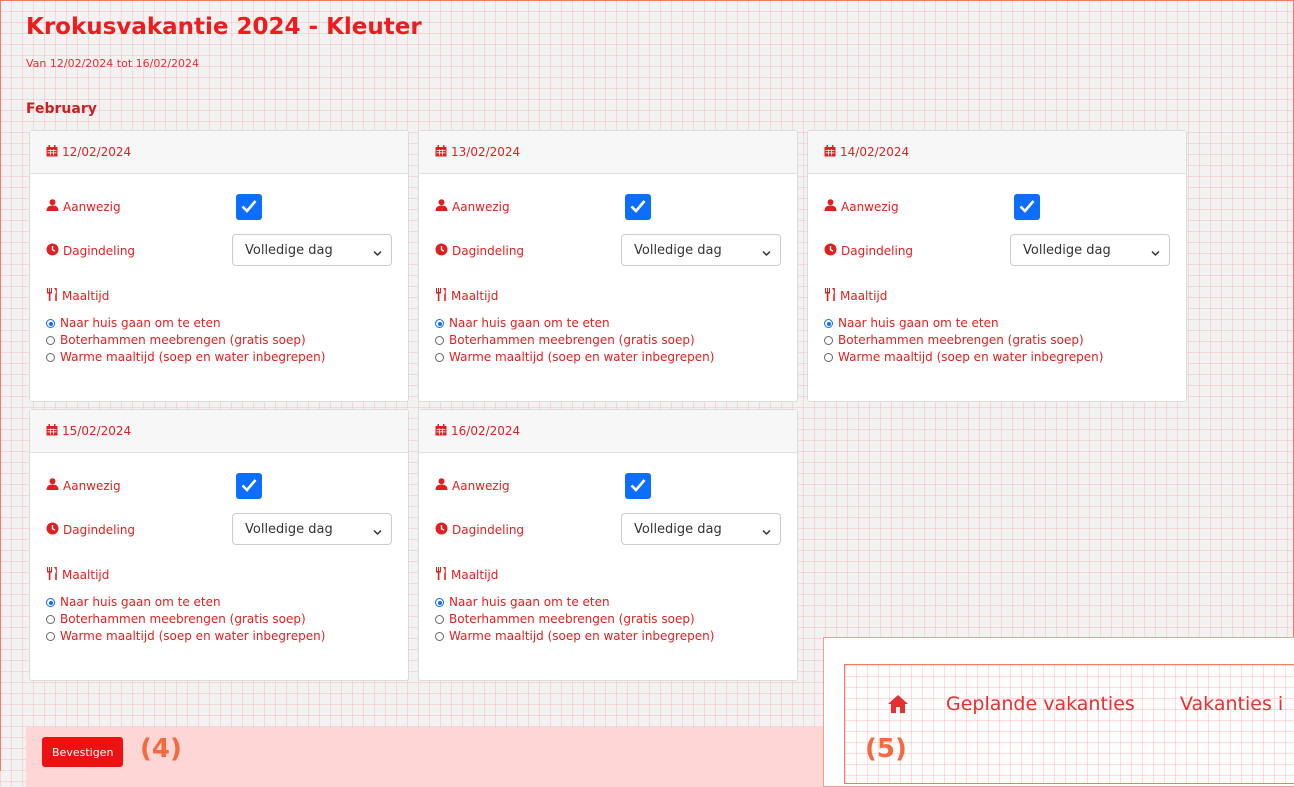 The height and width of the screenshot is (787, 1294). What do you see at coordinates (161, 749) in the screenshot?
I see `step-annotation-4: (4)` at bounding box center [161, 749].